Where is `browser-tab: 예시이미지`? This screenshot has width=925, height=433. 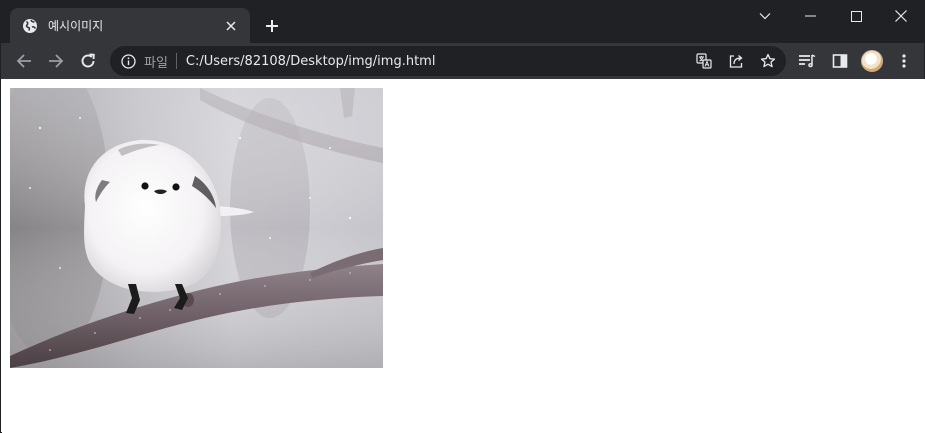
browser-tab: 예시이미지 is located at coordinates (130, 25).